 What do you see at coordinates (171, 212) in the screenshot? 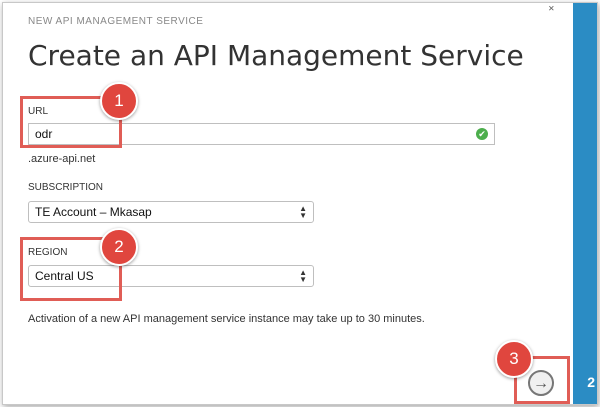
I see `subscription-select: TE Account – Mkasap ▲ ▼` at bounding box center [171, 212].